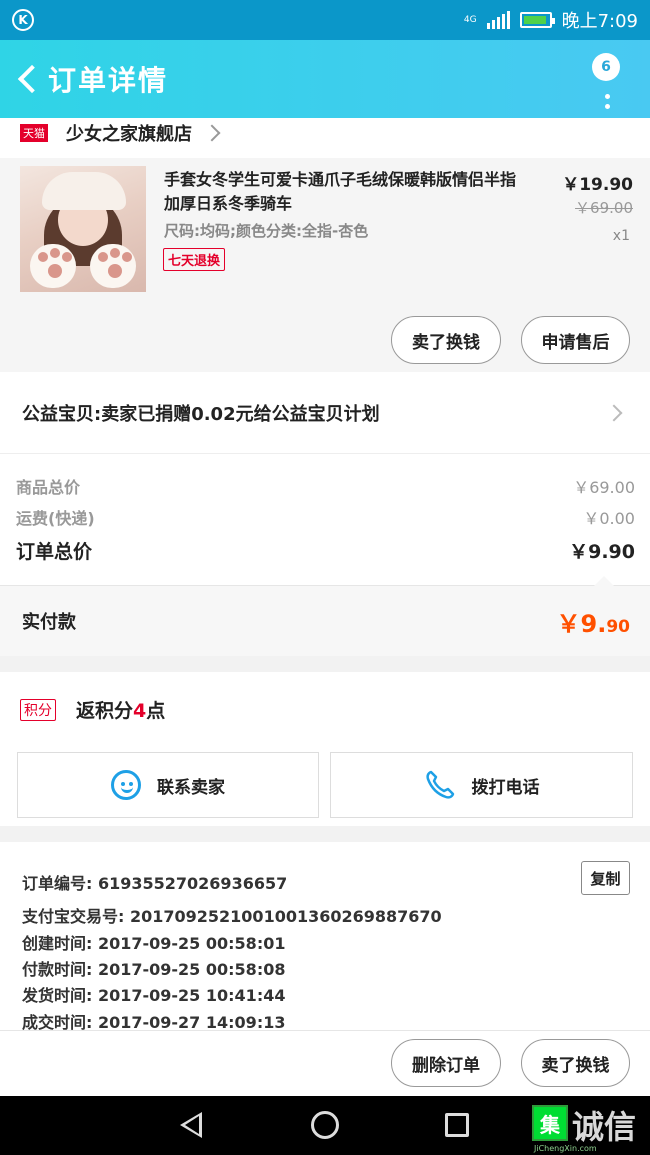  What do you see at coordinates (34, 133) in the screenshot?
I see `tmall-badge: 天猫` at bounding box center [34, 133].